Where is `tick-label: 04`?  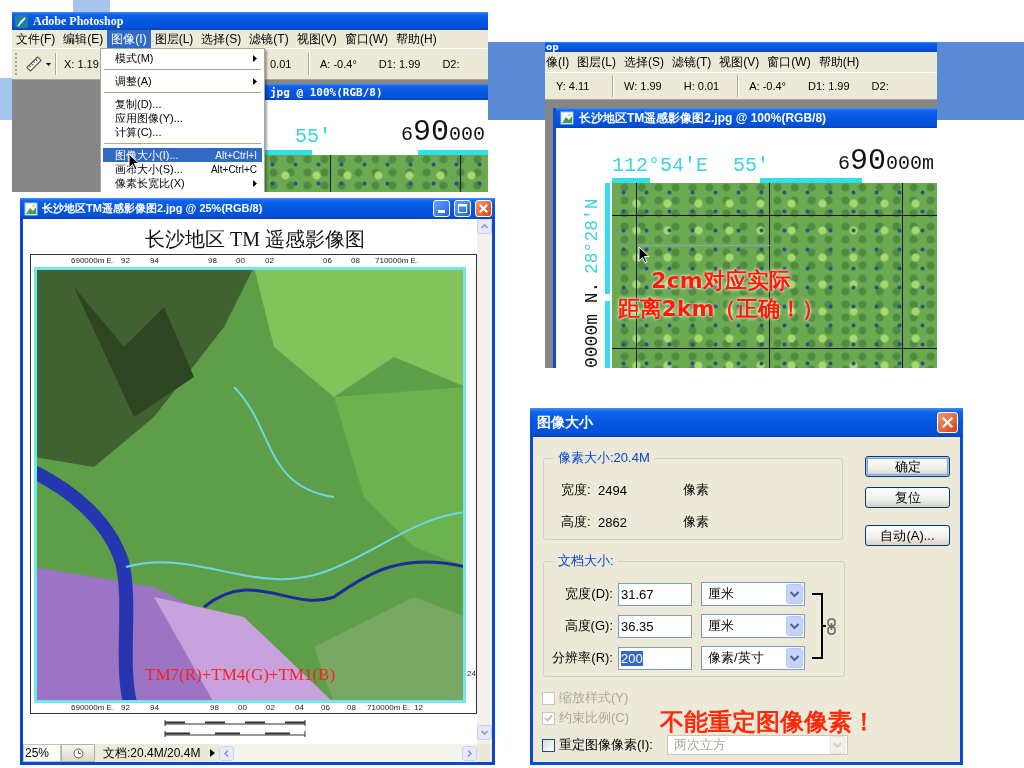
tick-label: 04 is located at coordinates (299, 708).